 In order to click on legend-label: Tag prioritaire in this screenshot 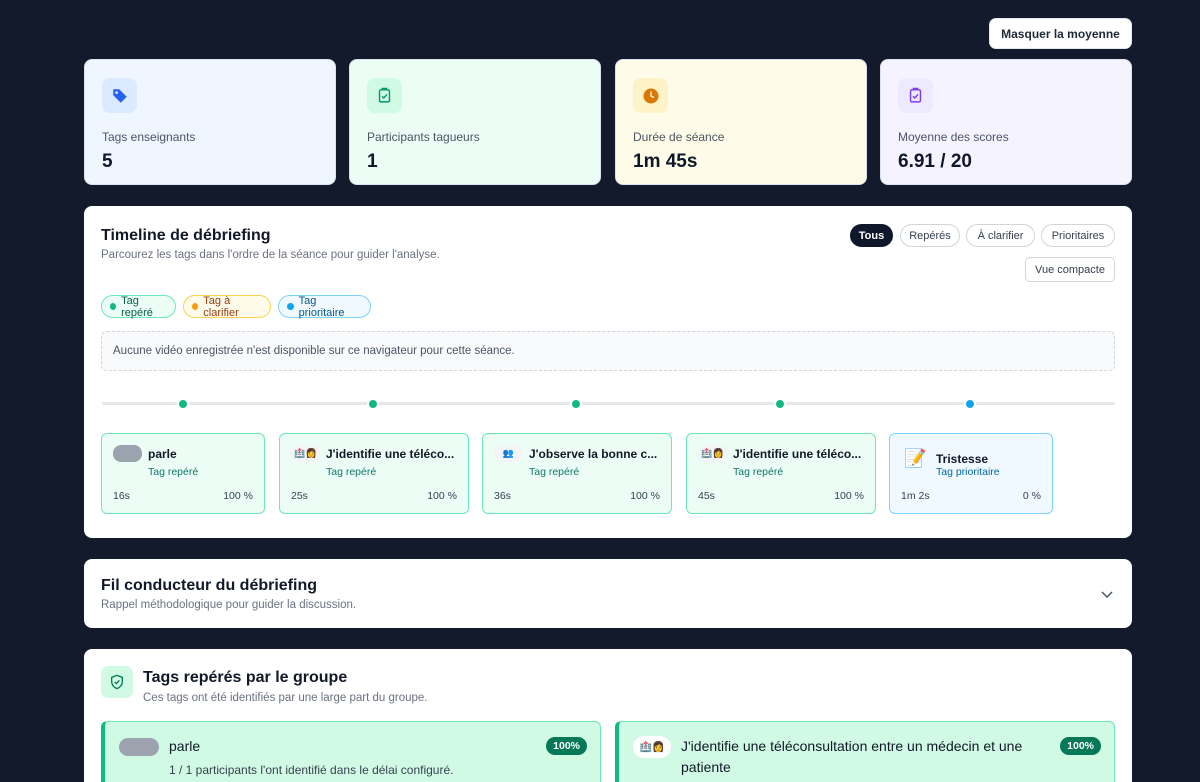, I will do `click(321, 306)`.